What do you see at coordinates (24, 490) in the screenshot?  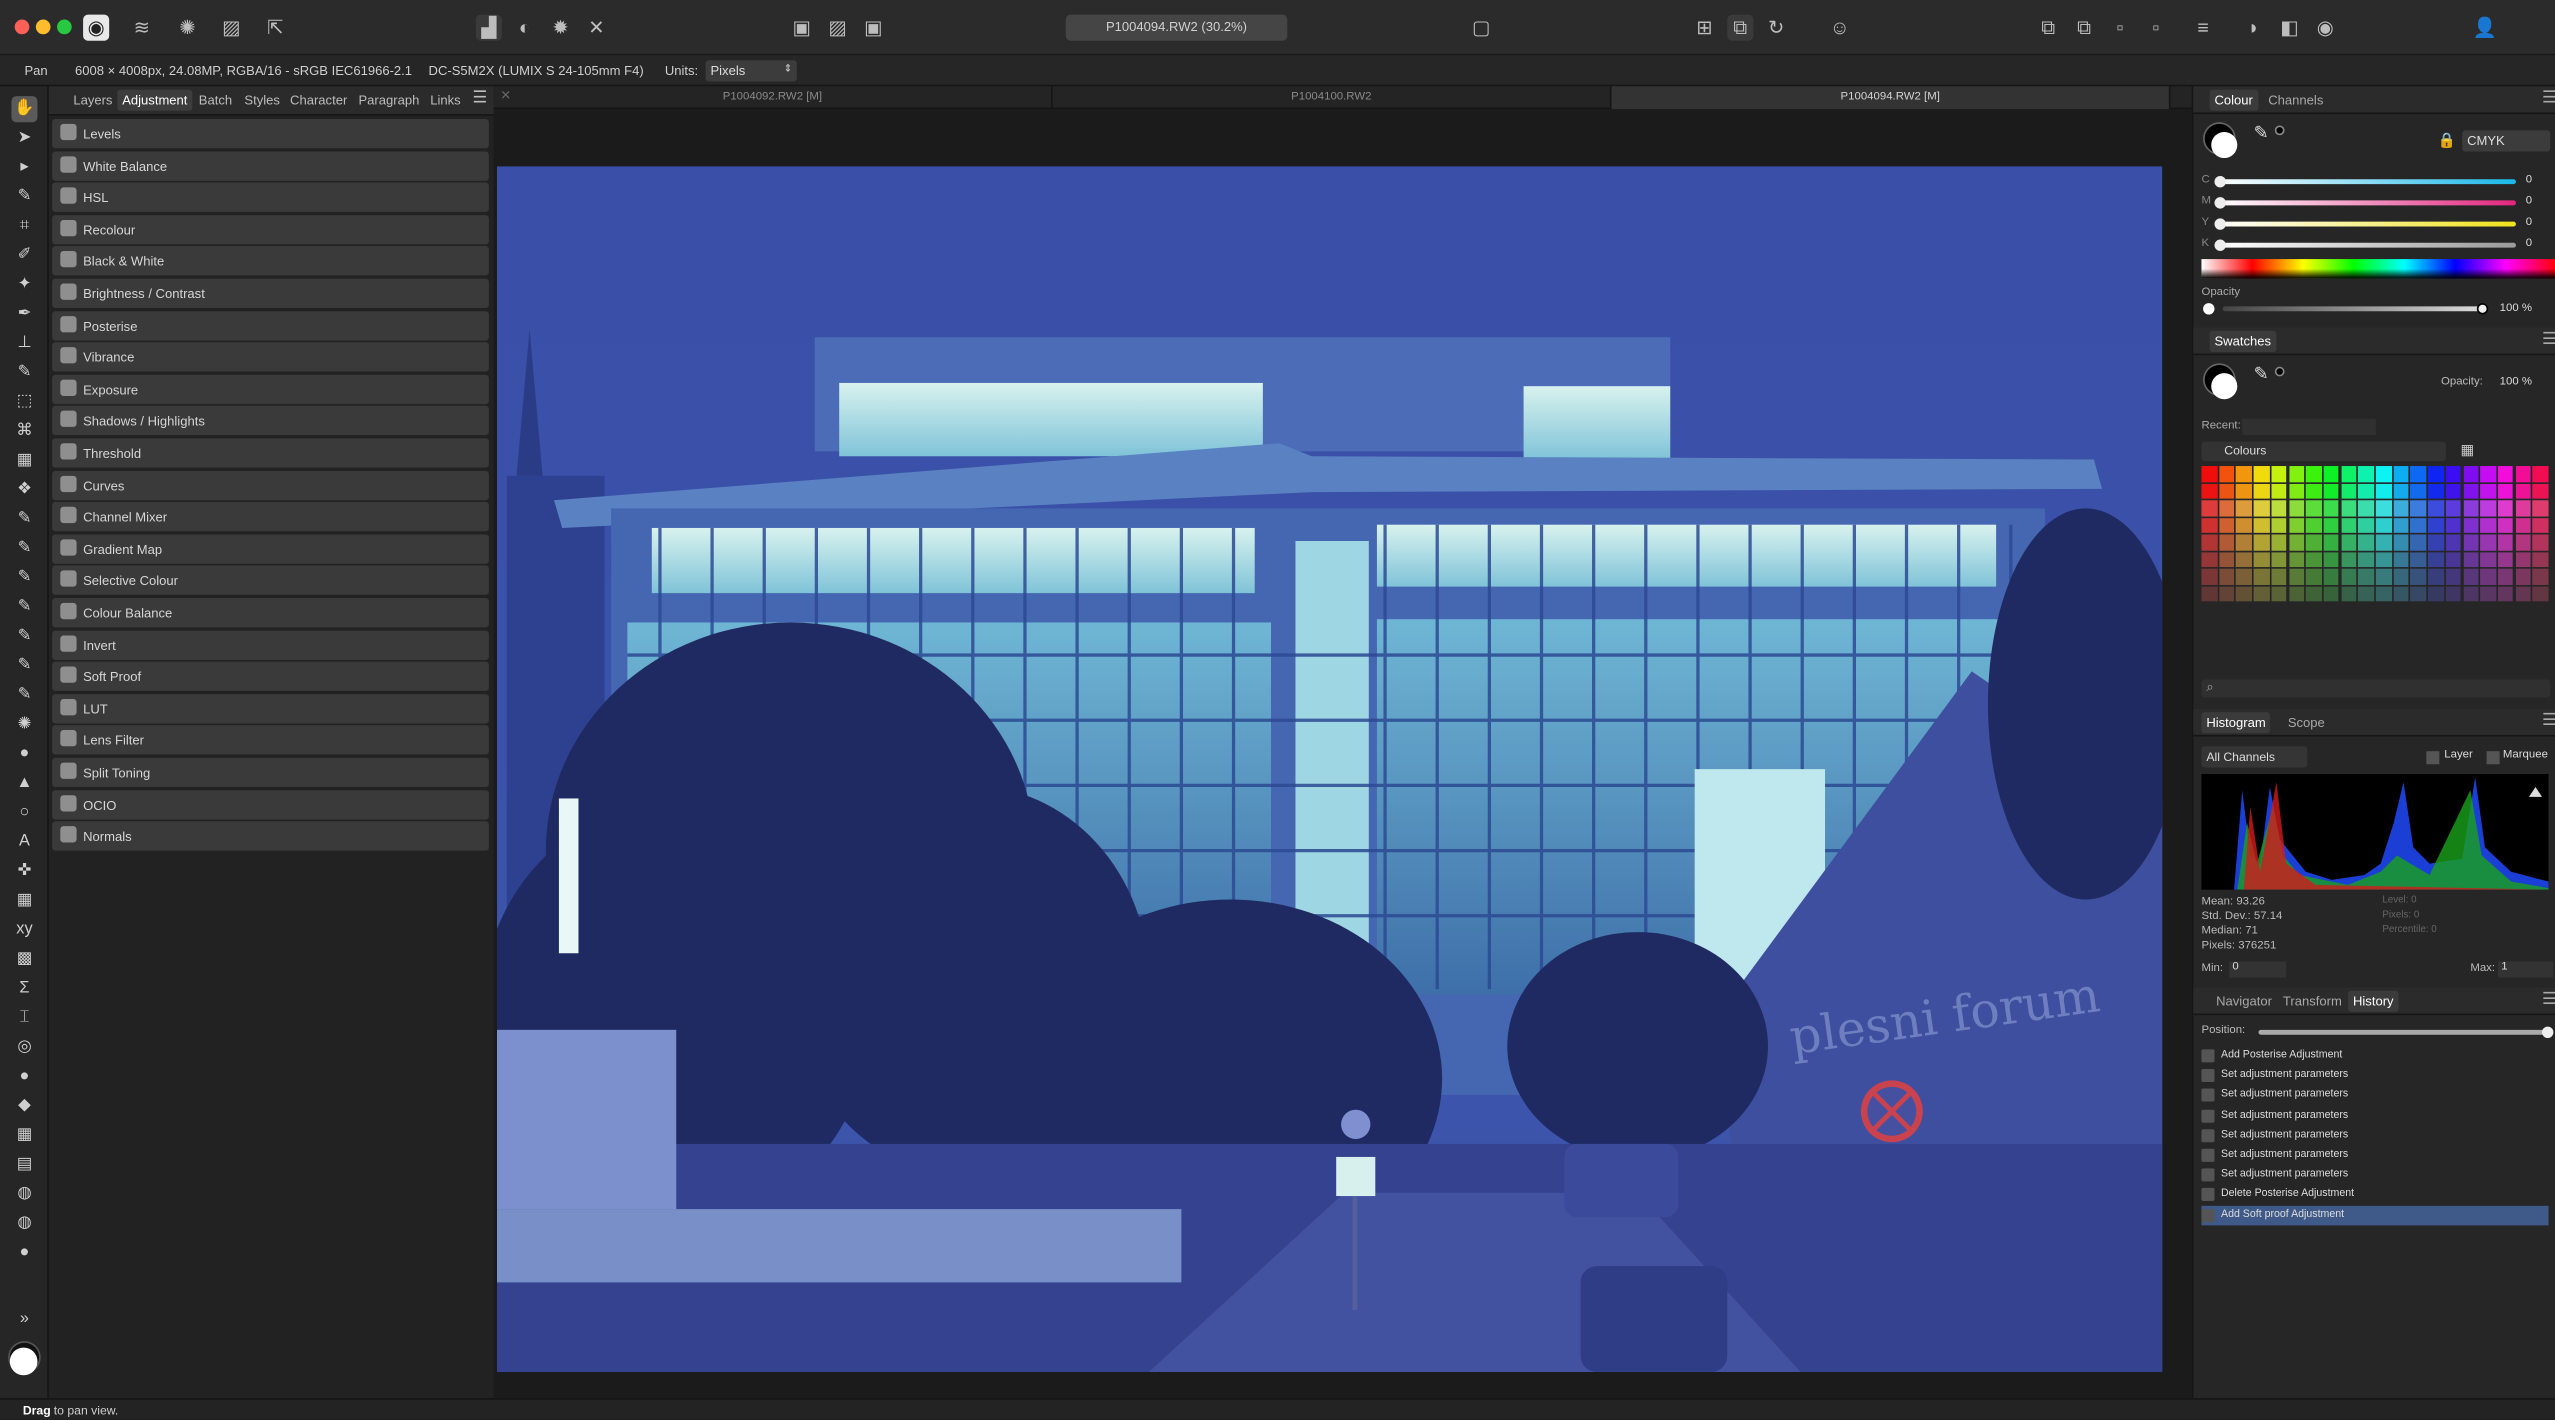 I see `paint-mixer-icon: ❖` at bounding box center [24, 490].